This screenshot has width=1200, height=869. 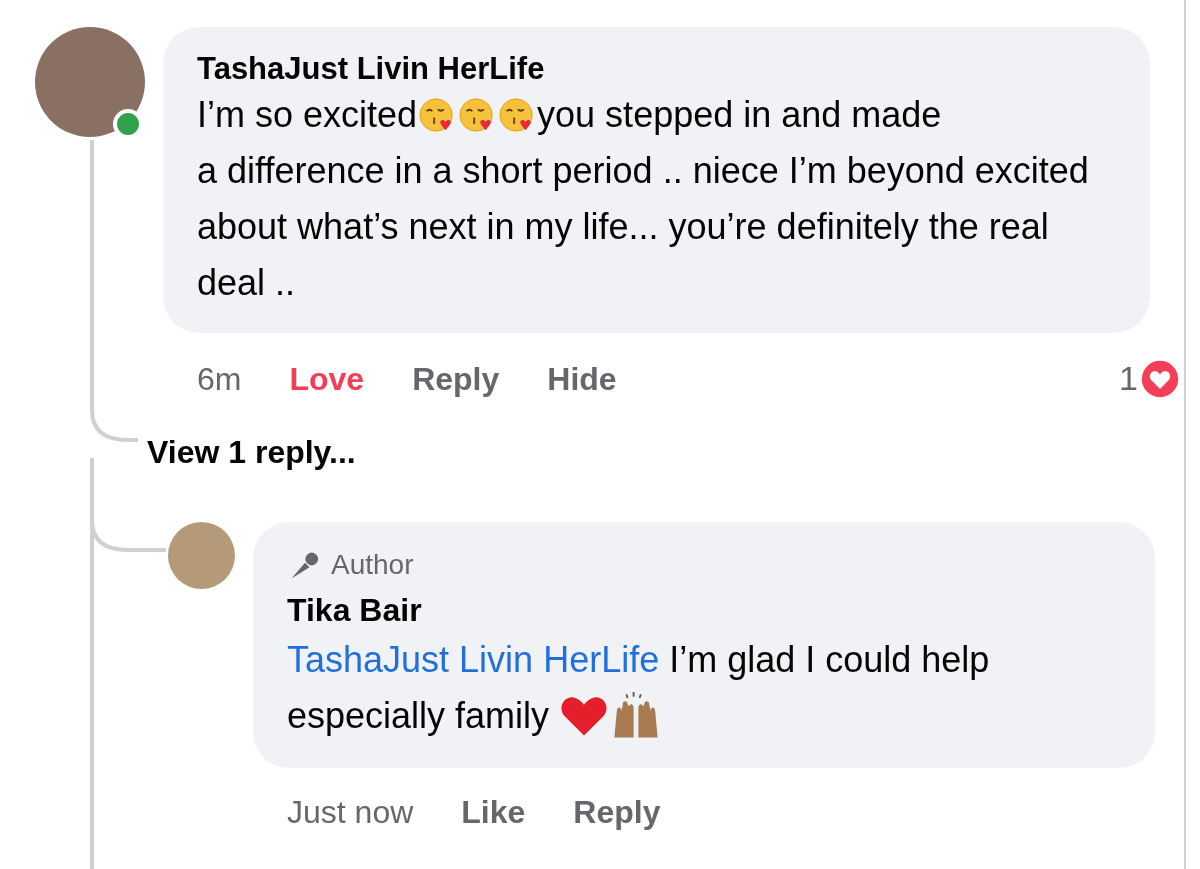 I want to click on comment-action-button: Love, so click(x=327, y=378).